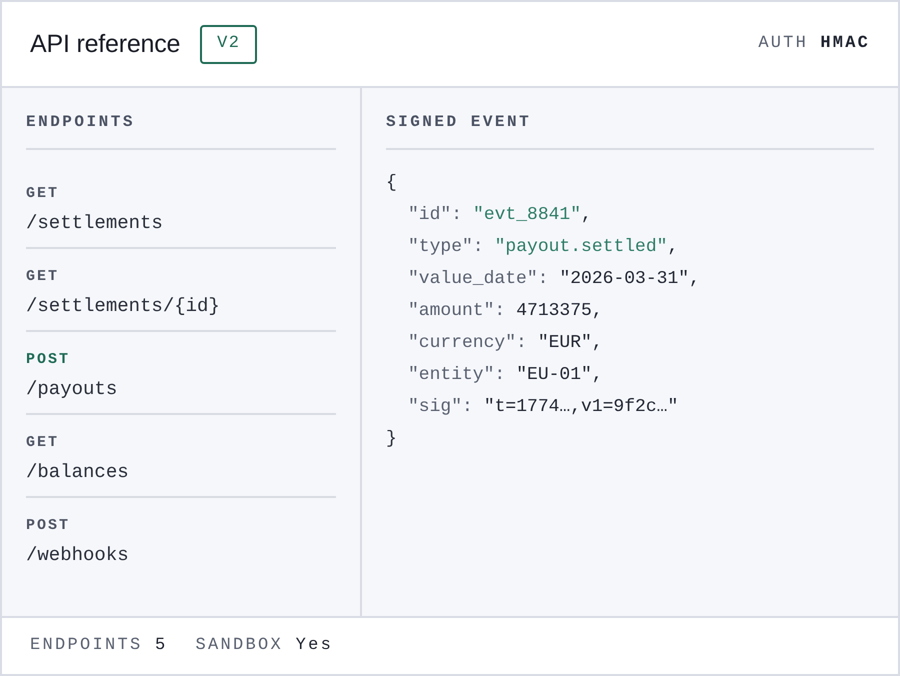 This screenshot has height=676, width=900. Describe the element at coordinates (181, 373) in the screenshot. I see `endpoint-item: POST /payouts` at that location.